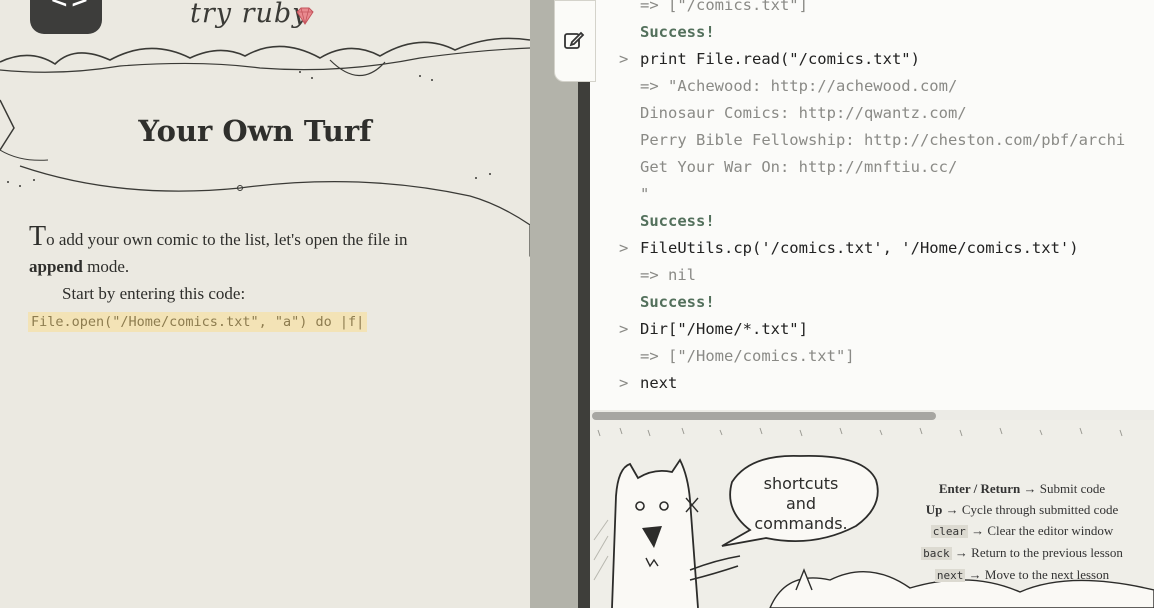 The height and width of the screenshot is (608, 1154). Describe the element at coordinates (645, 194) in the screenshot. I see `console-line-text: "` at that location.